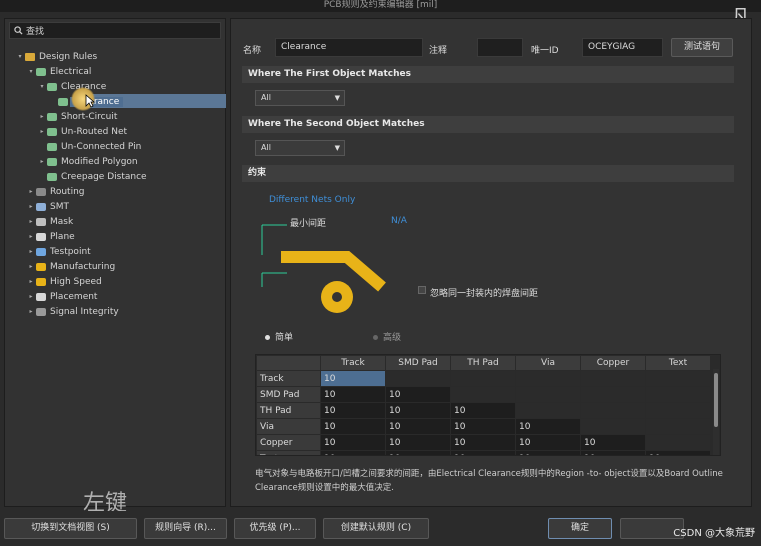  What do you see at coordinates (622, 47) in the screenshot?
I see `uid-field: OCEYGIAG` at bounding box center [622, 47].